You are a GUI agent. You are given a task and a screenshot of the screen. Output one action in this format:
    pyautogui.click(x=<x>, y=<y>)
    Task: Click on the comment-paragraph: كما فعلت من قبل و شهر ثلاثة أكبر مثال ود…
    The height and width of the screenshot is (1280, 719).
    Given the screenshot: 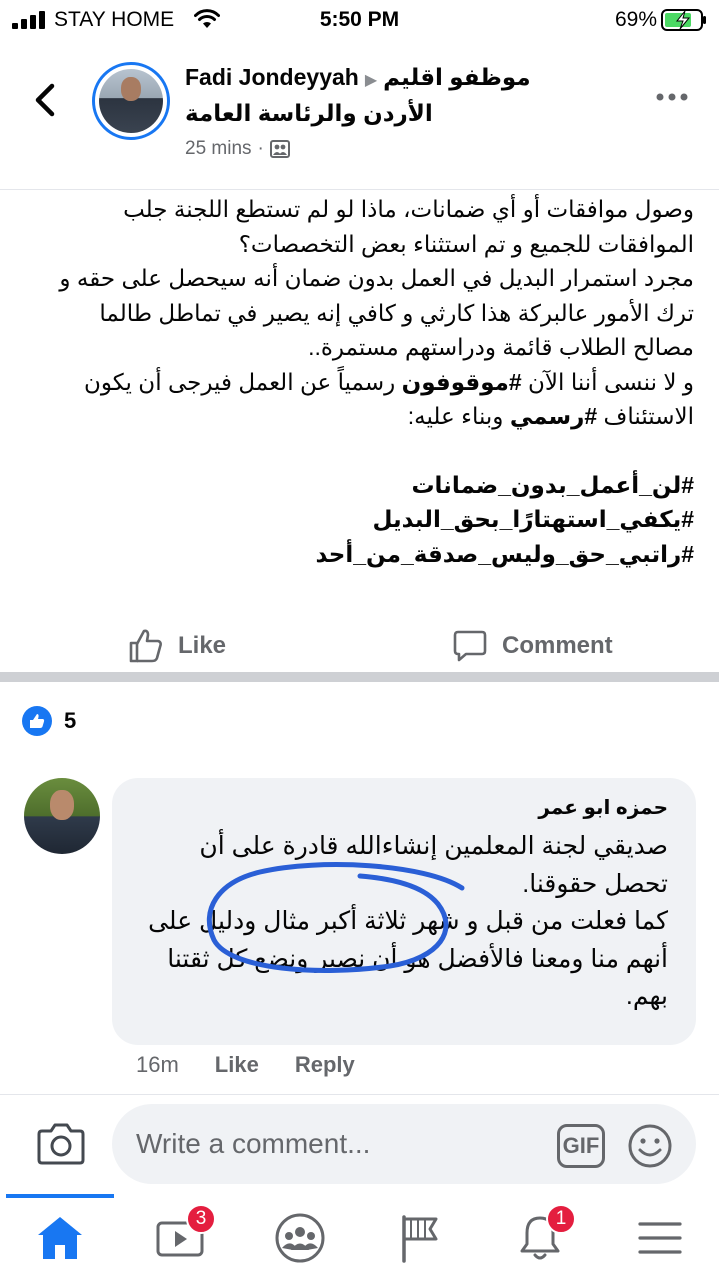 What is the action you would take?
    pyautogui.click(x=408, y=958)
    